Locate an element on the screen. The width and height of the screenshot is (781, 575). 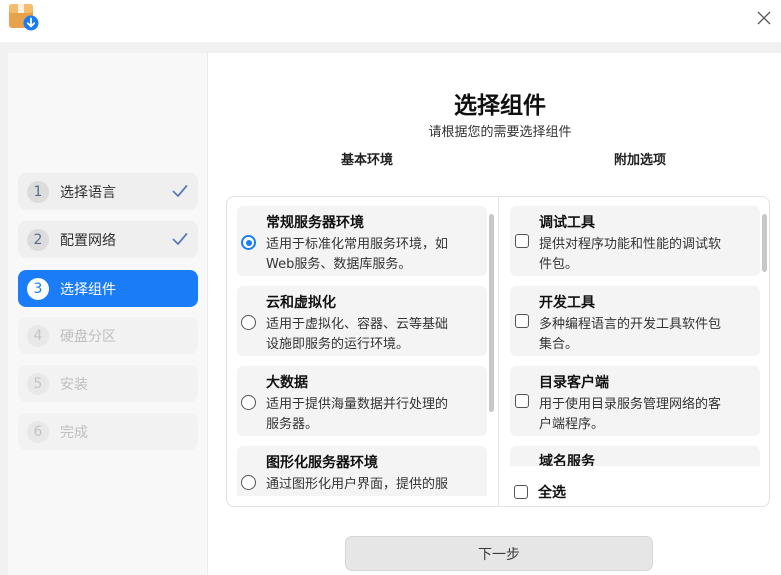
step-label: 配置网络 is located at coordinates (88, 240).